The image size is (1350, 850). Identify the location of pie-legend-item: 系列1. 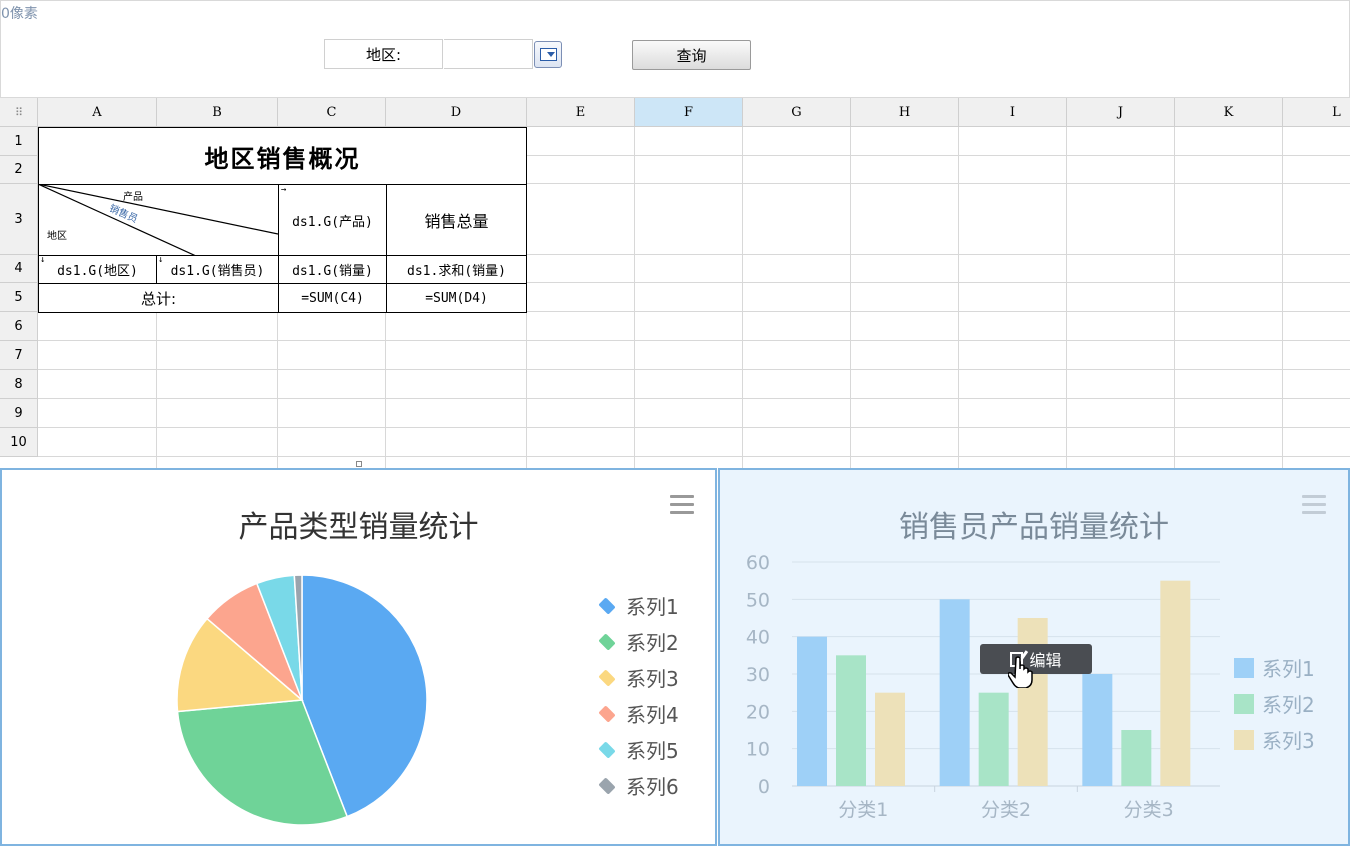
(638, 605).